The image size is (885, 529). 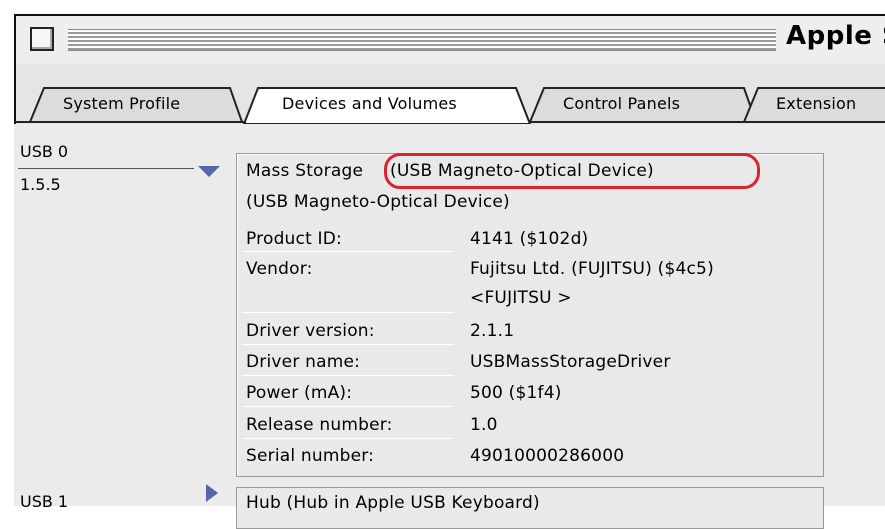 What do you see at coordinates (303, 362) in the screenshot?
I see `prop-label-driver-name: Driver name:` at bounding box center [303, 362].